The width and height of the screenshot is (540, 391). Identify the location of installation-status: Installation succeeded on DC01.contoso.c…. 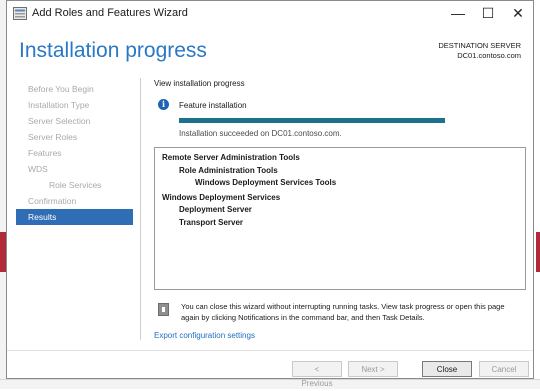
(260, 133).